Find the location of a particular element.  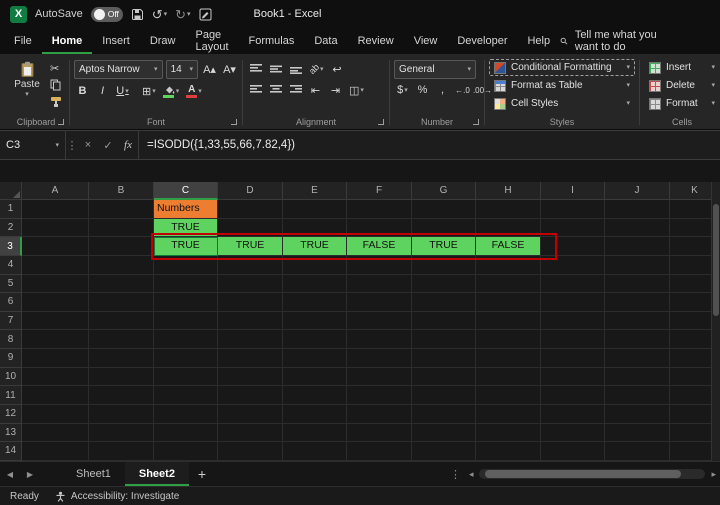

cell-F7 is located at coordinates (379, 321).